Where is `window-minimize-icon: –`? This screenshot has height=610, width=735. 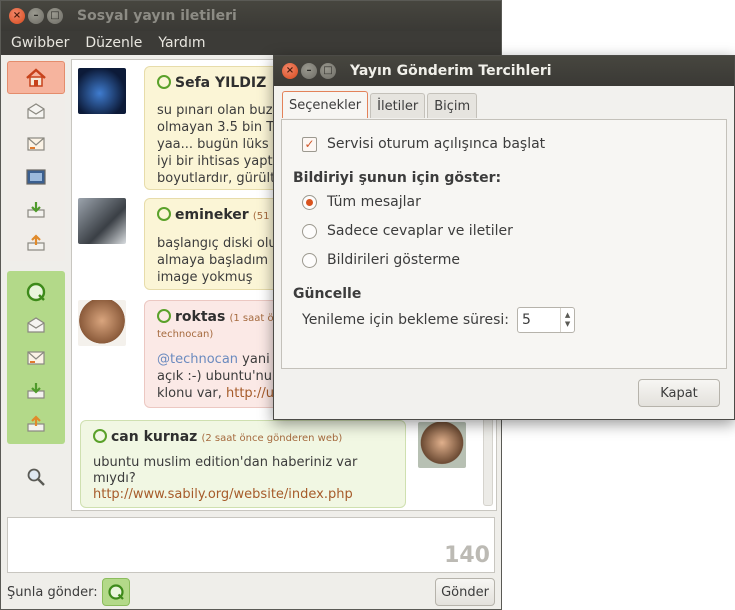
window-minimize-icon: – is located at coordinates (36, 16).